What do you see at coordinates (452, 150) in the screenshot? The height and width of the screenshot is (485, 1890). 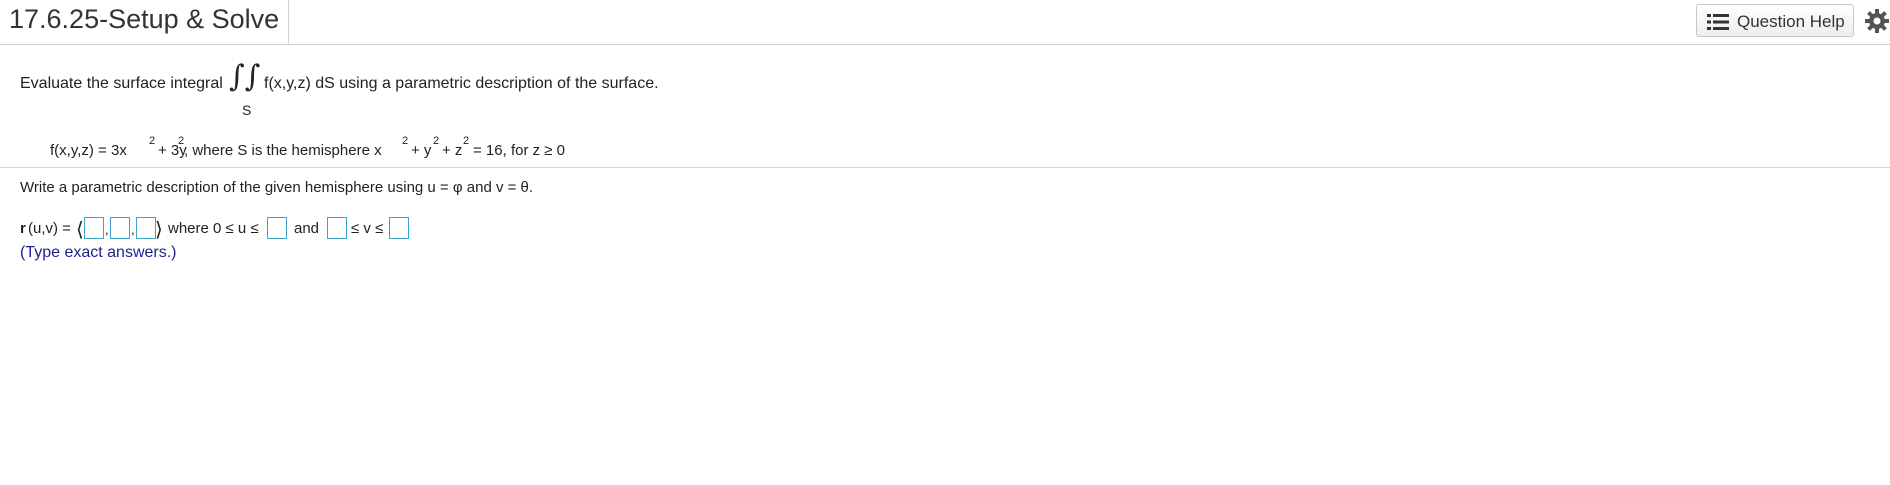 I see `plus-z: + z` at bounding box center [452, 150].